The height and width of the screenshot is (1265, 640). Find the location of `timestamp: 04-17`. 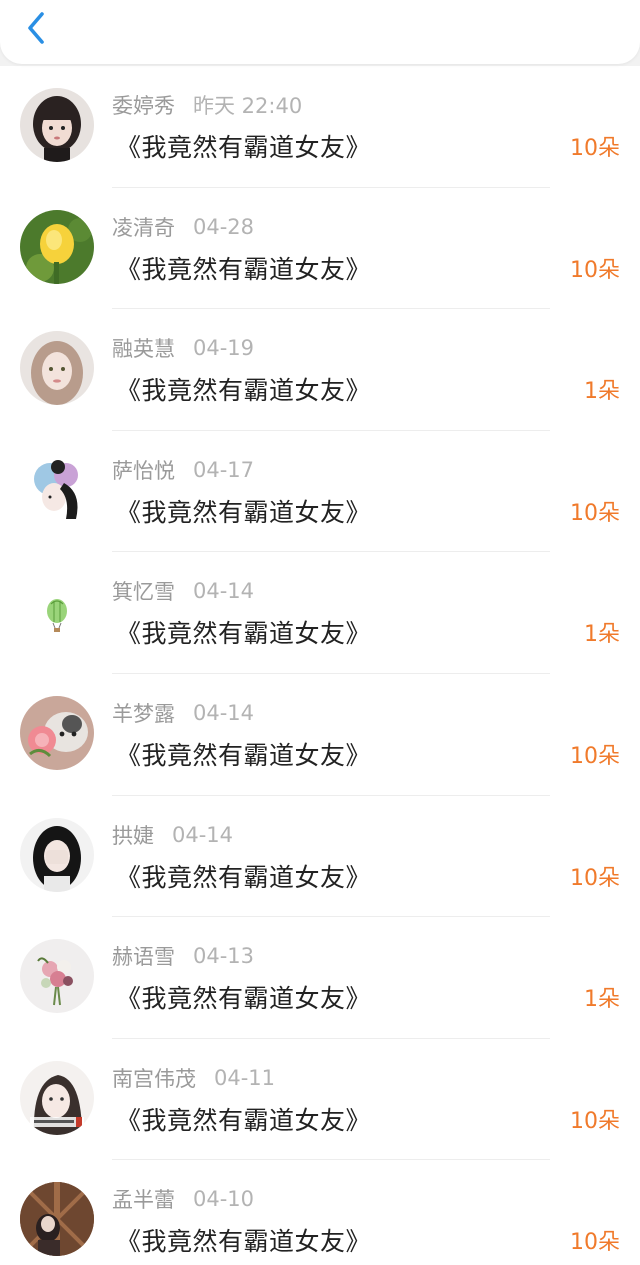

timestamp: 04-17 is located at coordinates (224, 469).